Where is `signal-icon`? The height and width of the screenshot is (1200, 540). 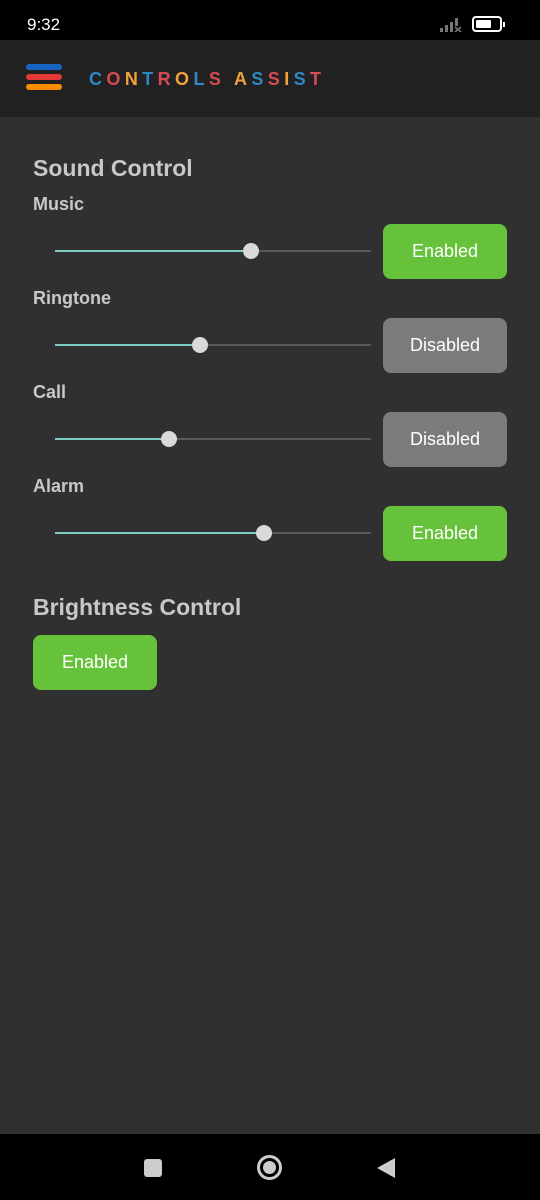 signal-icon is located at coordinates (451, 25).